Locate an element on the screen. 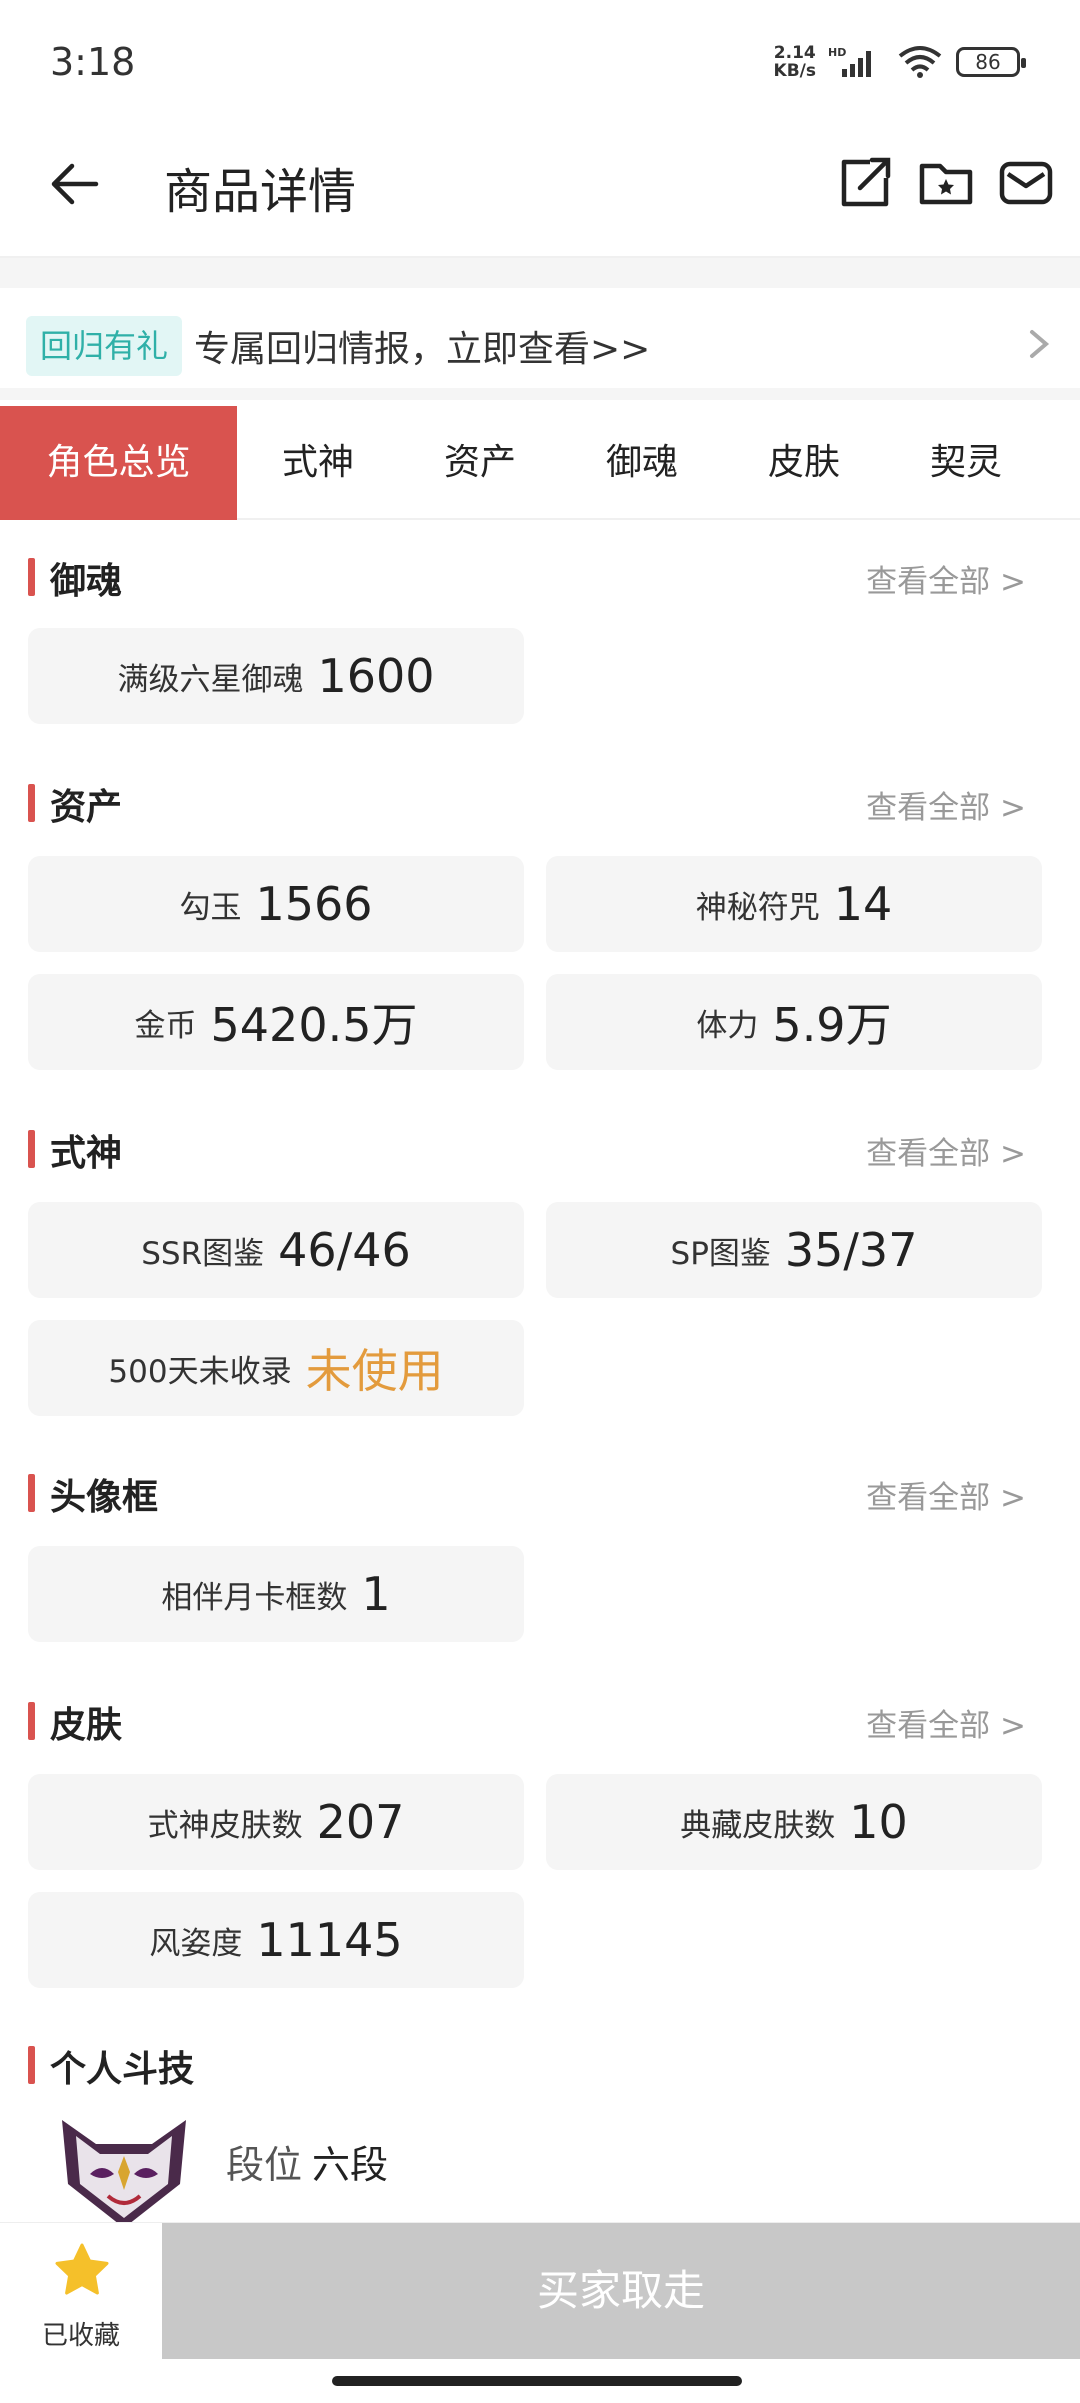 The height and width of the screenshot is (2403, 1080). stat-label: 金币 is located at coordinates (165, 1025).